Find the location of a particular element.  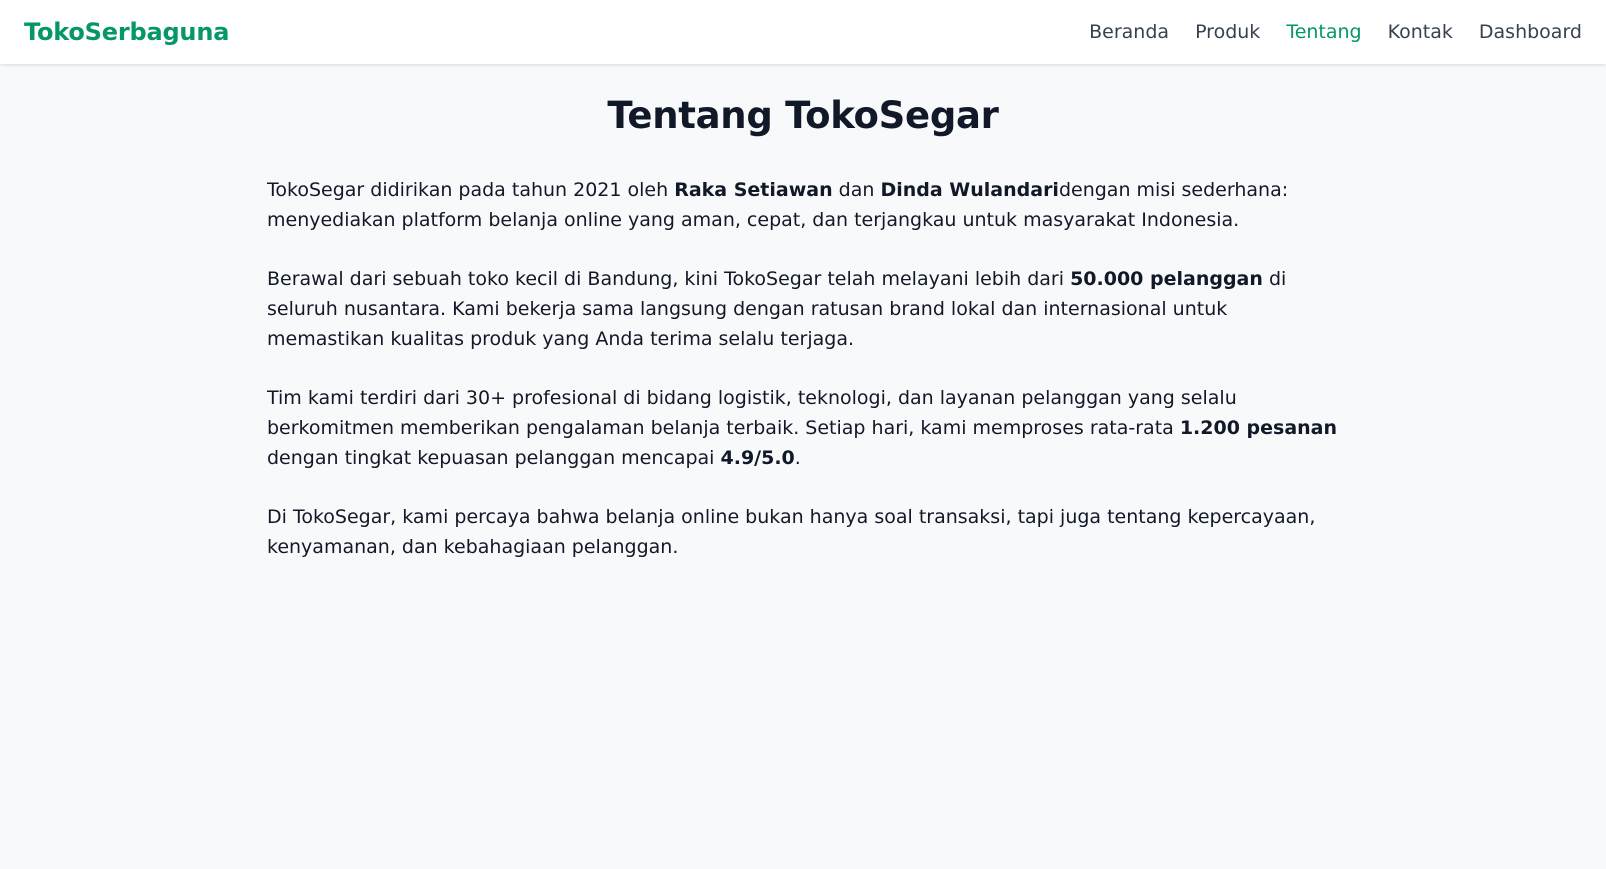

nav-link-dashboard: Dashboard is located at coordinates (1530, 32).